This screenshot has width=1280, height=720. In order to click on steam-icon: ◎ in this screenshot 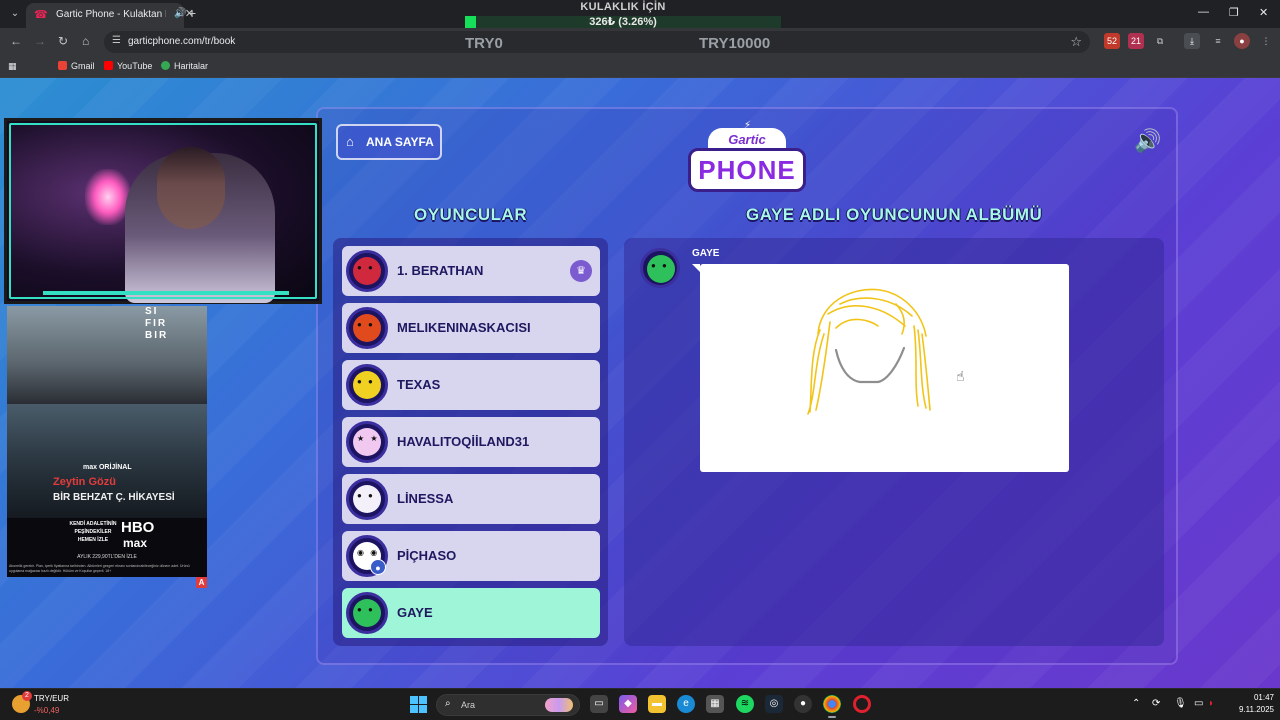, I will do `click(774, 704)`.